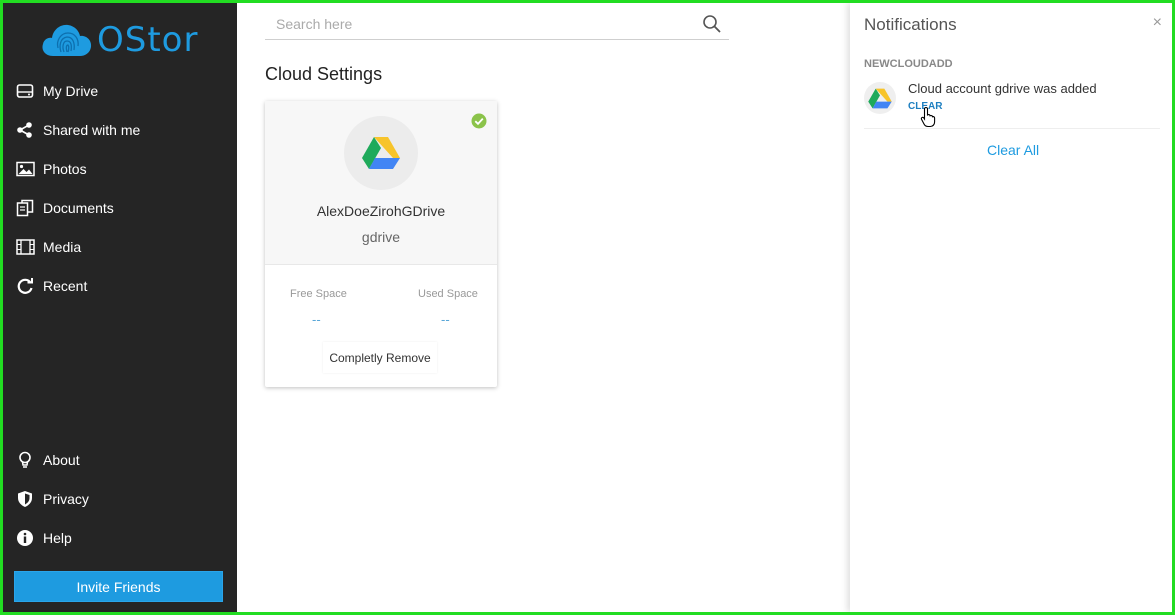 This screenshot has height=615, width=1175. I want to click on clear-all-button: Clear All, so click(1013, 150).